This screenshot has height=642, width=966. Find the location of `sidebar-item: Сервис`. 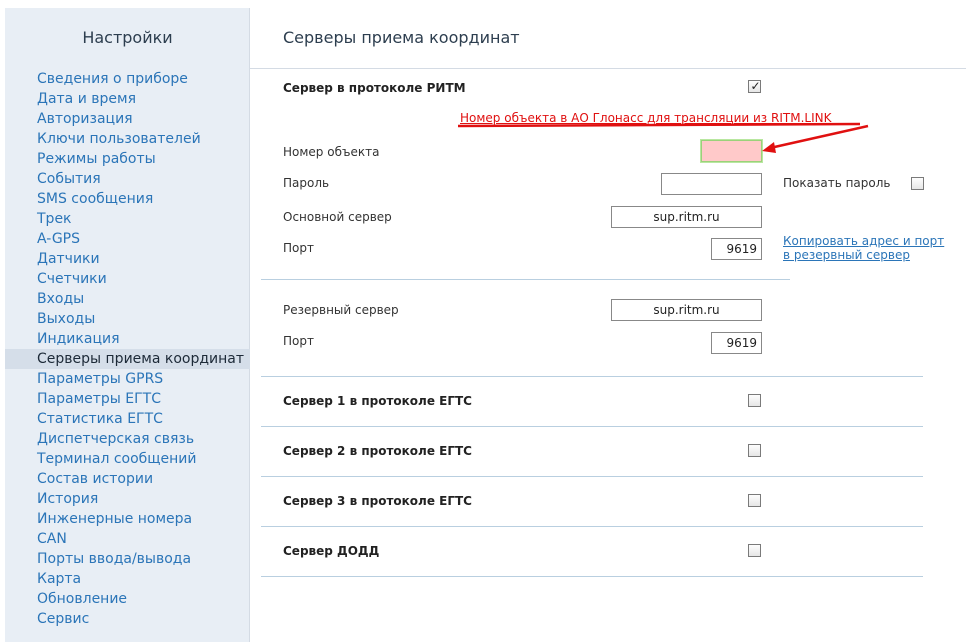

sidebar-item: Сервис is located at coordinates (127, 619).